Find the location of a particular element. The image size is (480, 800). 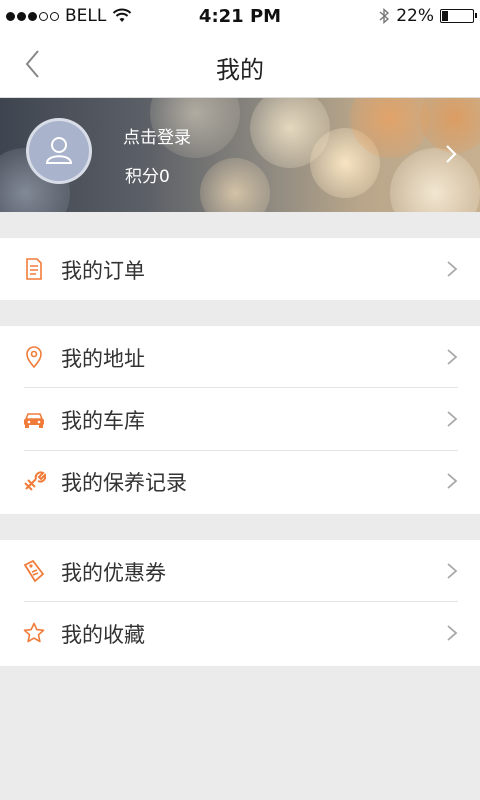

coupon-tag-icon is located at coordinates (34, 571).